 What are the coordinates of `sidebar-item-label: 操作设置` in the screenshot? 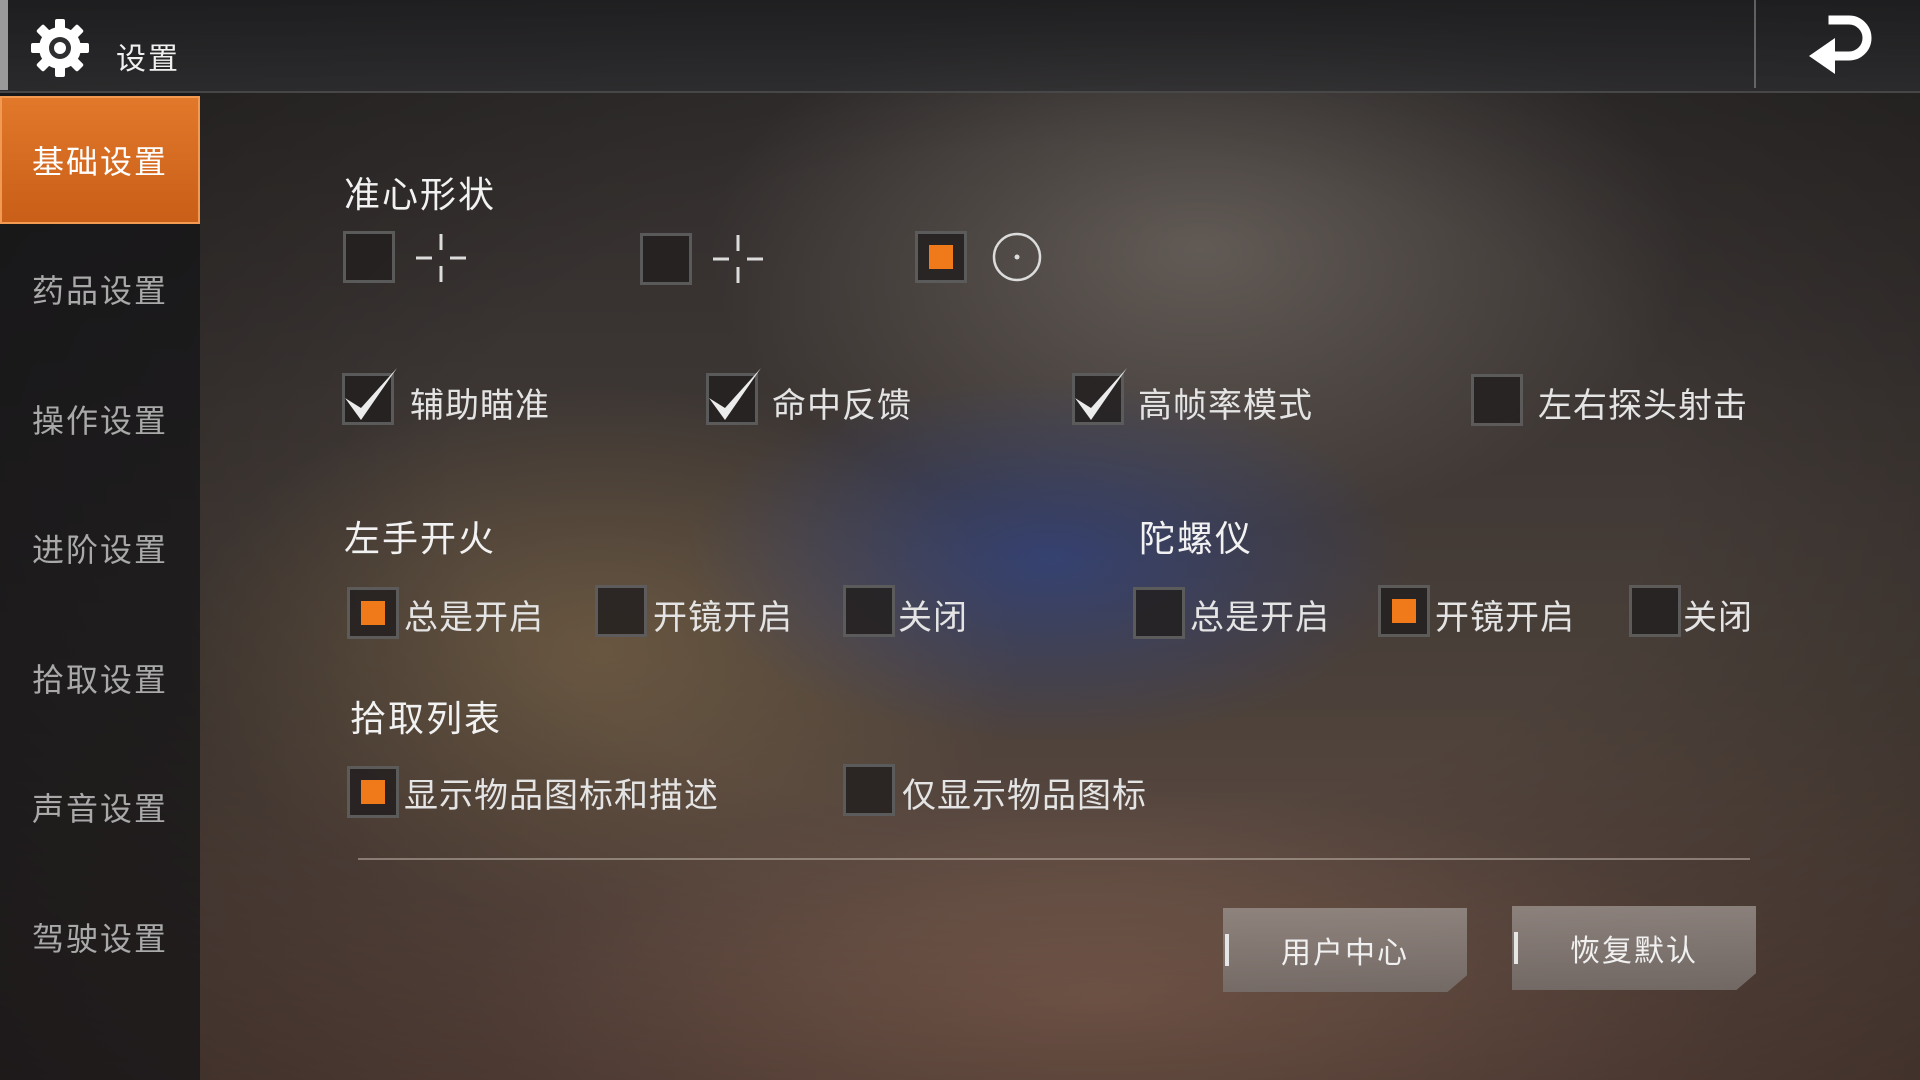 It's located at (99, 421).